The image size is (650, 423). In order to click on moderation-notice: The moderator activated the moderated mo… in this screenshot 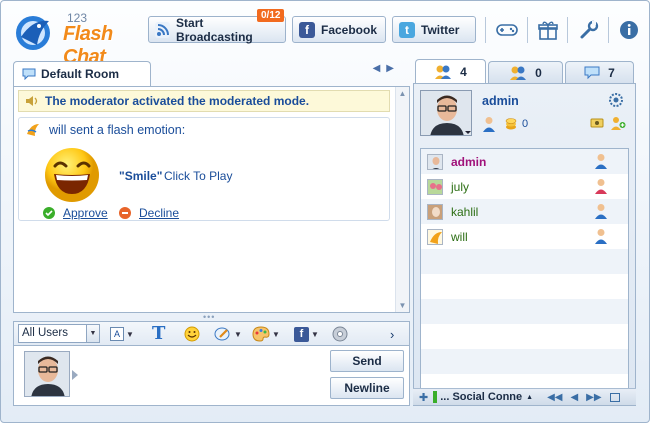, I will do `click(204, 101)`.